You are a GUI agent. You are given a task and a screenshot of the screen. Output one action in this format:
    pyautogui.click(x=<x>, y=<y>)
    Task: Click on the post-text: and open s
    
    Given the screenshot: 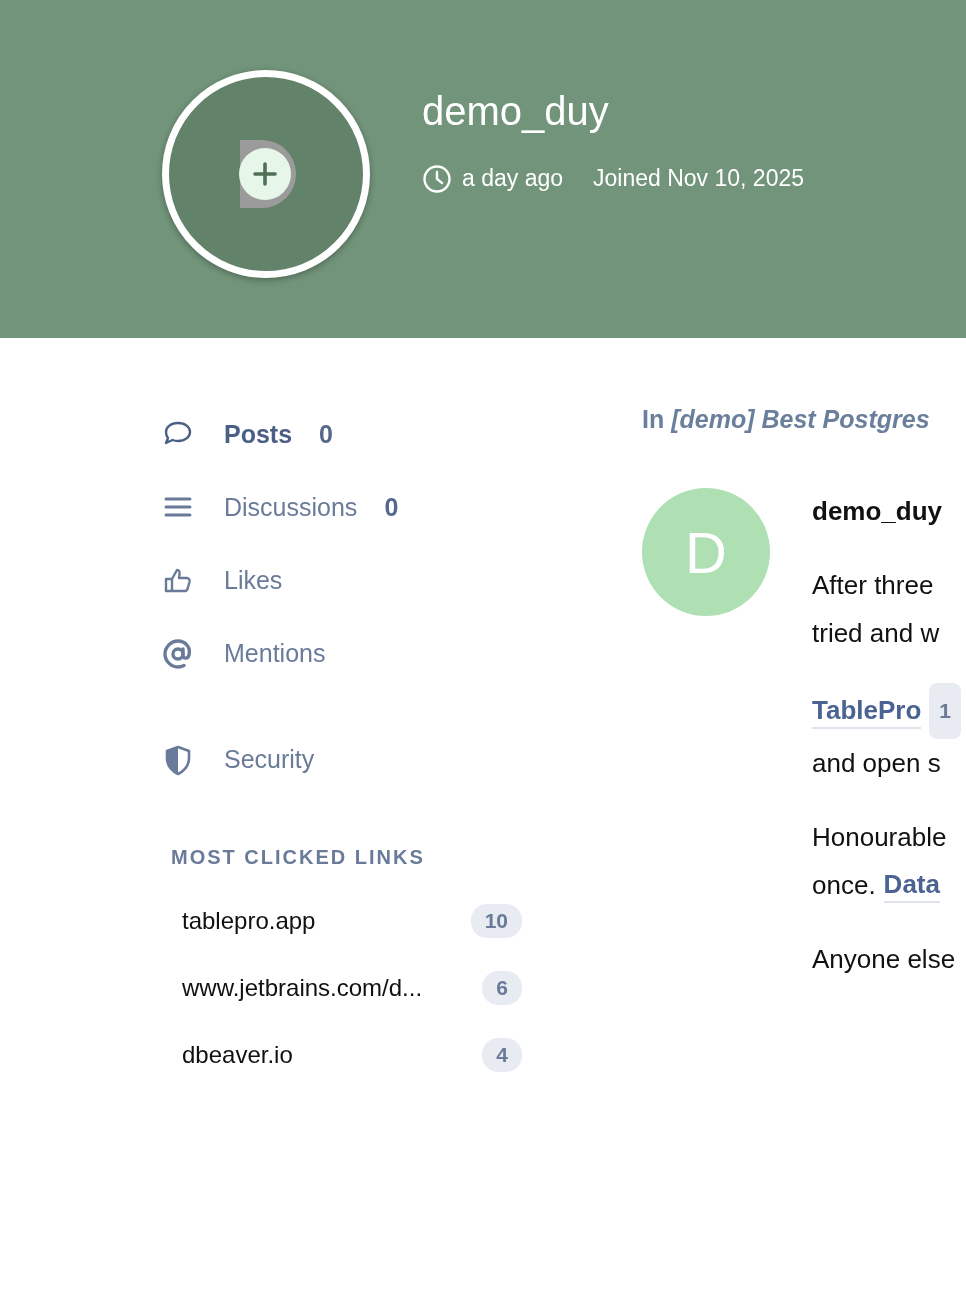 What is the action you would take?
    pyautogui.click(x=876, y=763)
    